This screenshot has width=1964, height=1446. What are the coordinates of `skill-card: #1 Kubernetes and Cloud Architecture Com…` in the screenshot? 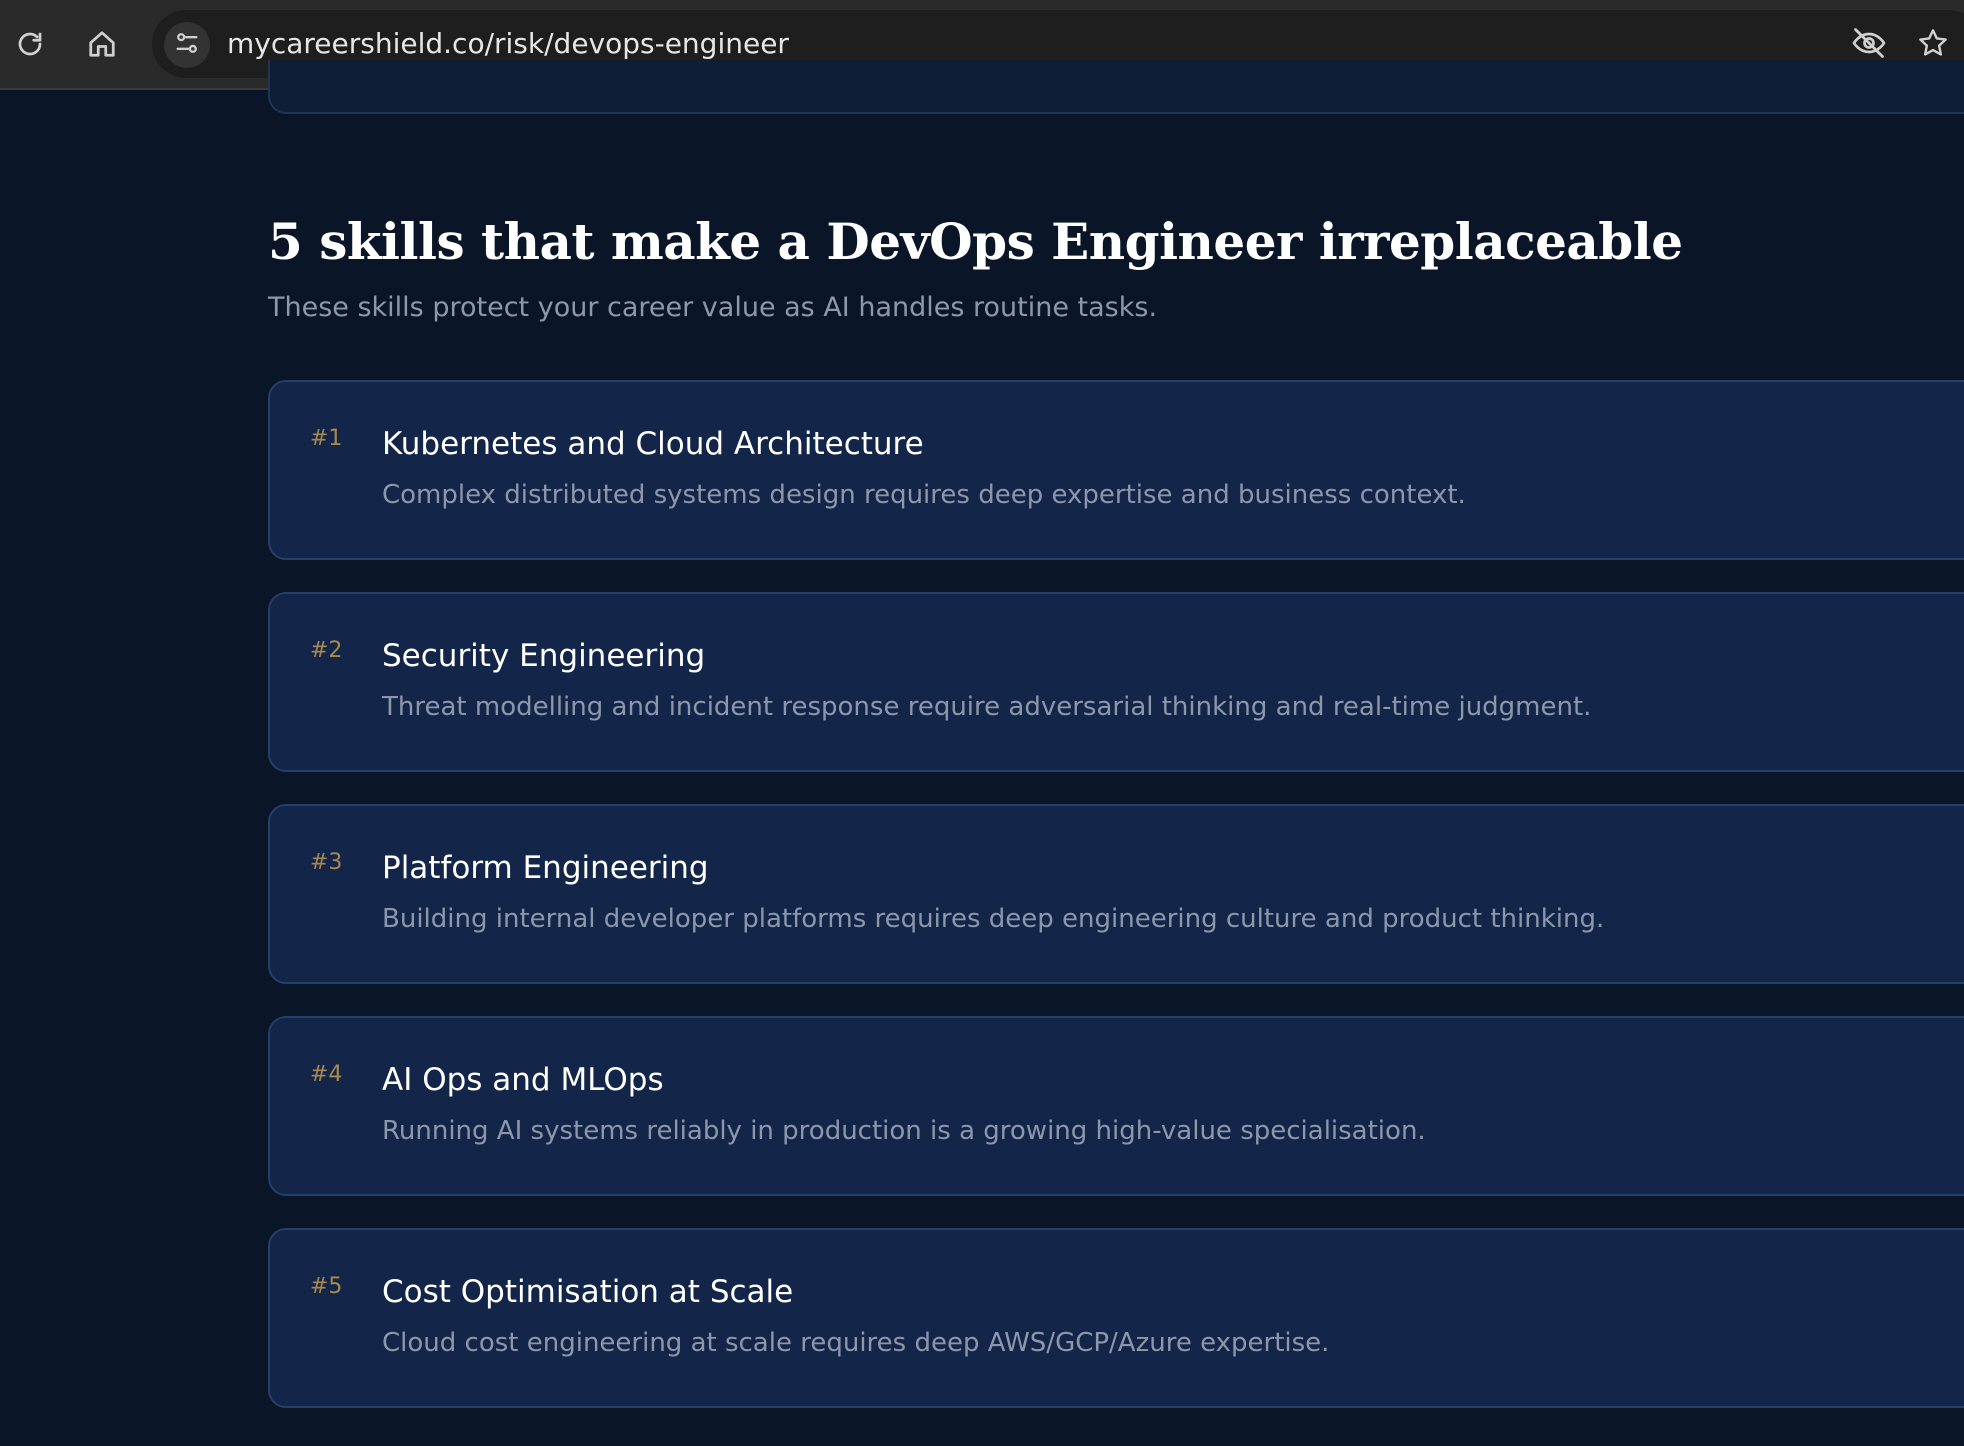 It's located at (1116, 470).